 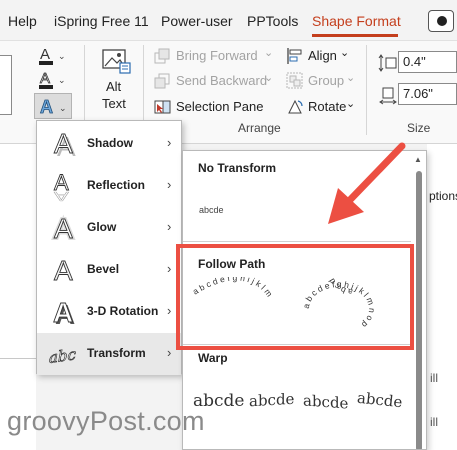 I want to click on scroll-thumb, so click(x=419, y=310).